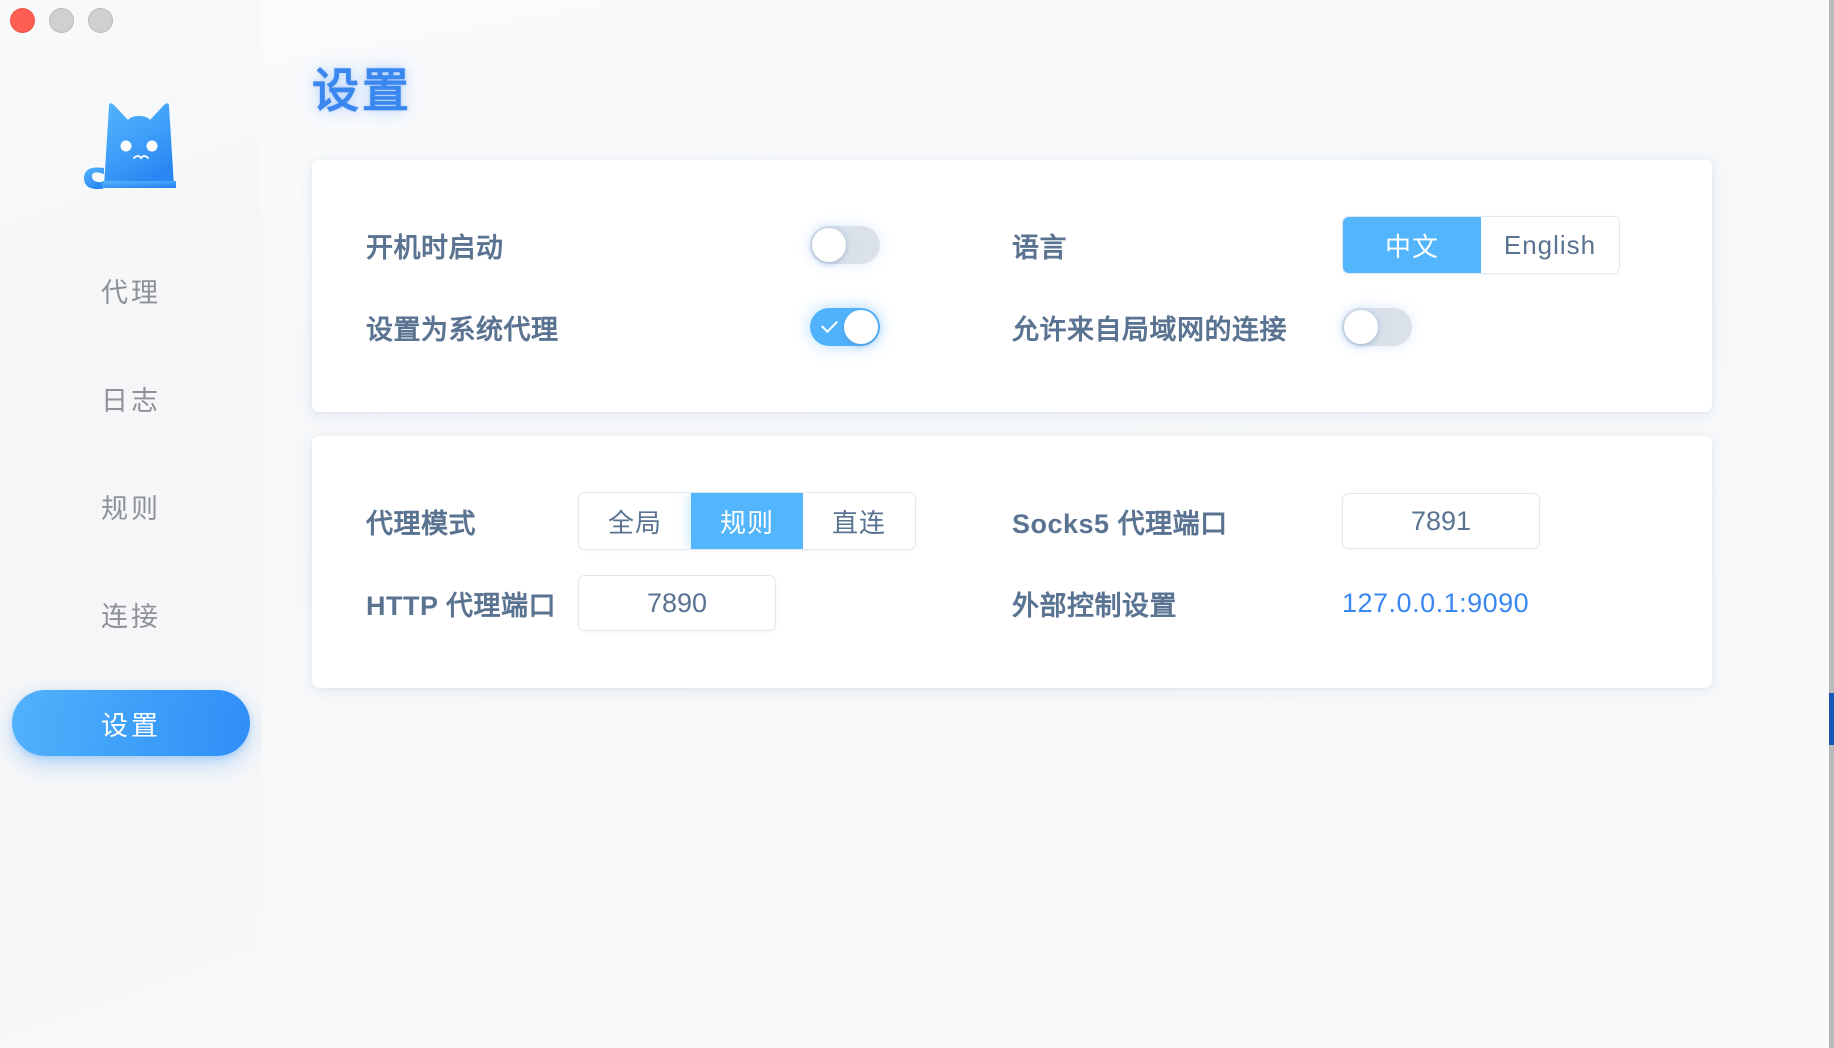  I want to click on startup-label: 开机时启动, so click(435, 247).